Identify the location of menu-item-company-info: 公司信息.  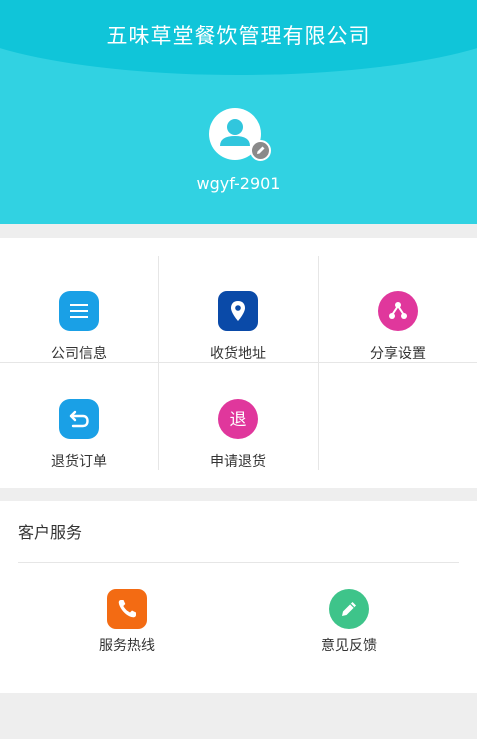
(79, 309).